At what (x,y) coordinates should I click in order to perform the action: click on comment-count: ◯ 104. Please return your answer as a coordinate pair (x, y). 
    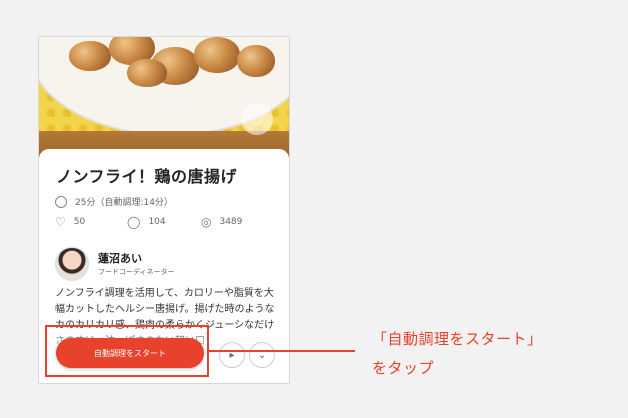
    Looking at the image, I should click on (146, 222).